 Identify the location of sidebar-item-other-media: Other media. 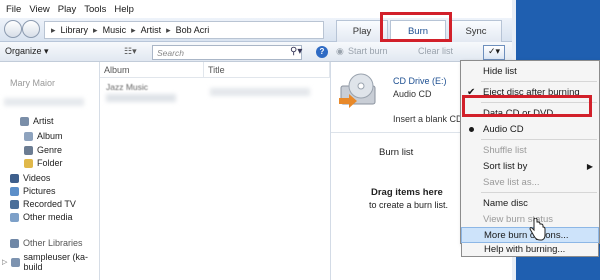
(41, 217).